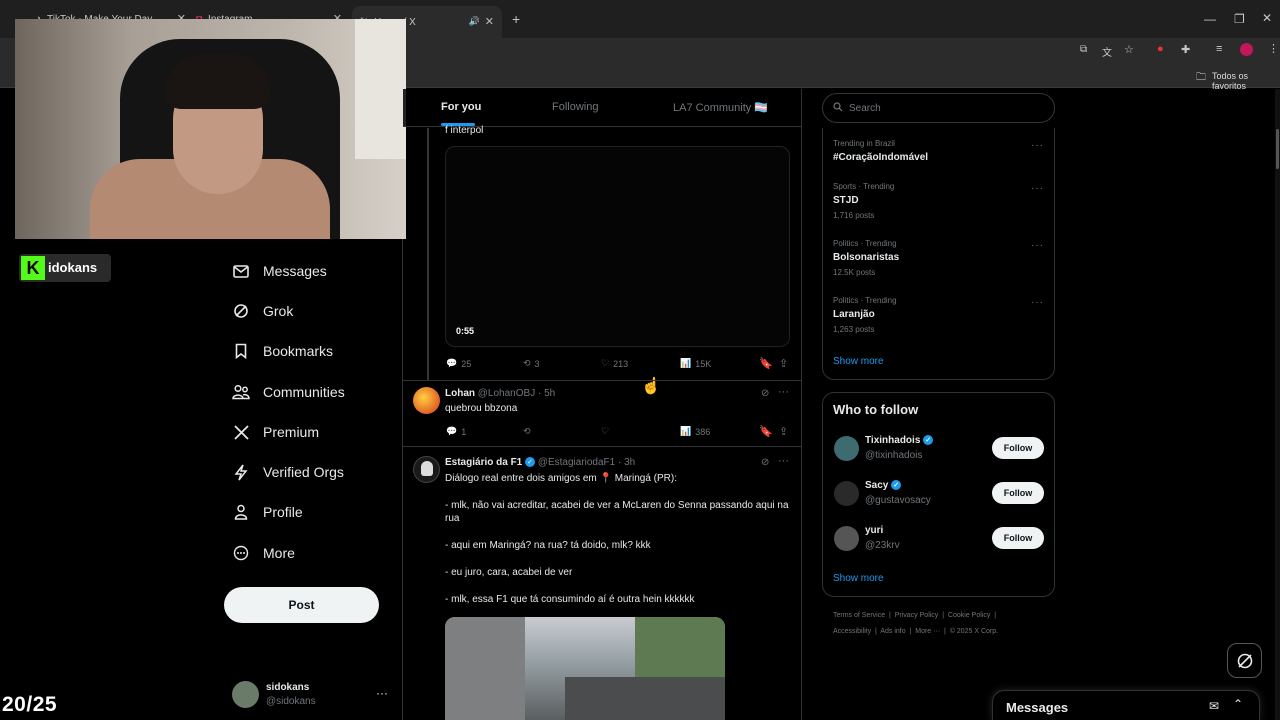 This screenshot has width=1280, height=720. What do you see at coordinates (288, 687) in the screenshot?
I see `account-name: sidokans` at bounding box center [288, 687].